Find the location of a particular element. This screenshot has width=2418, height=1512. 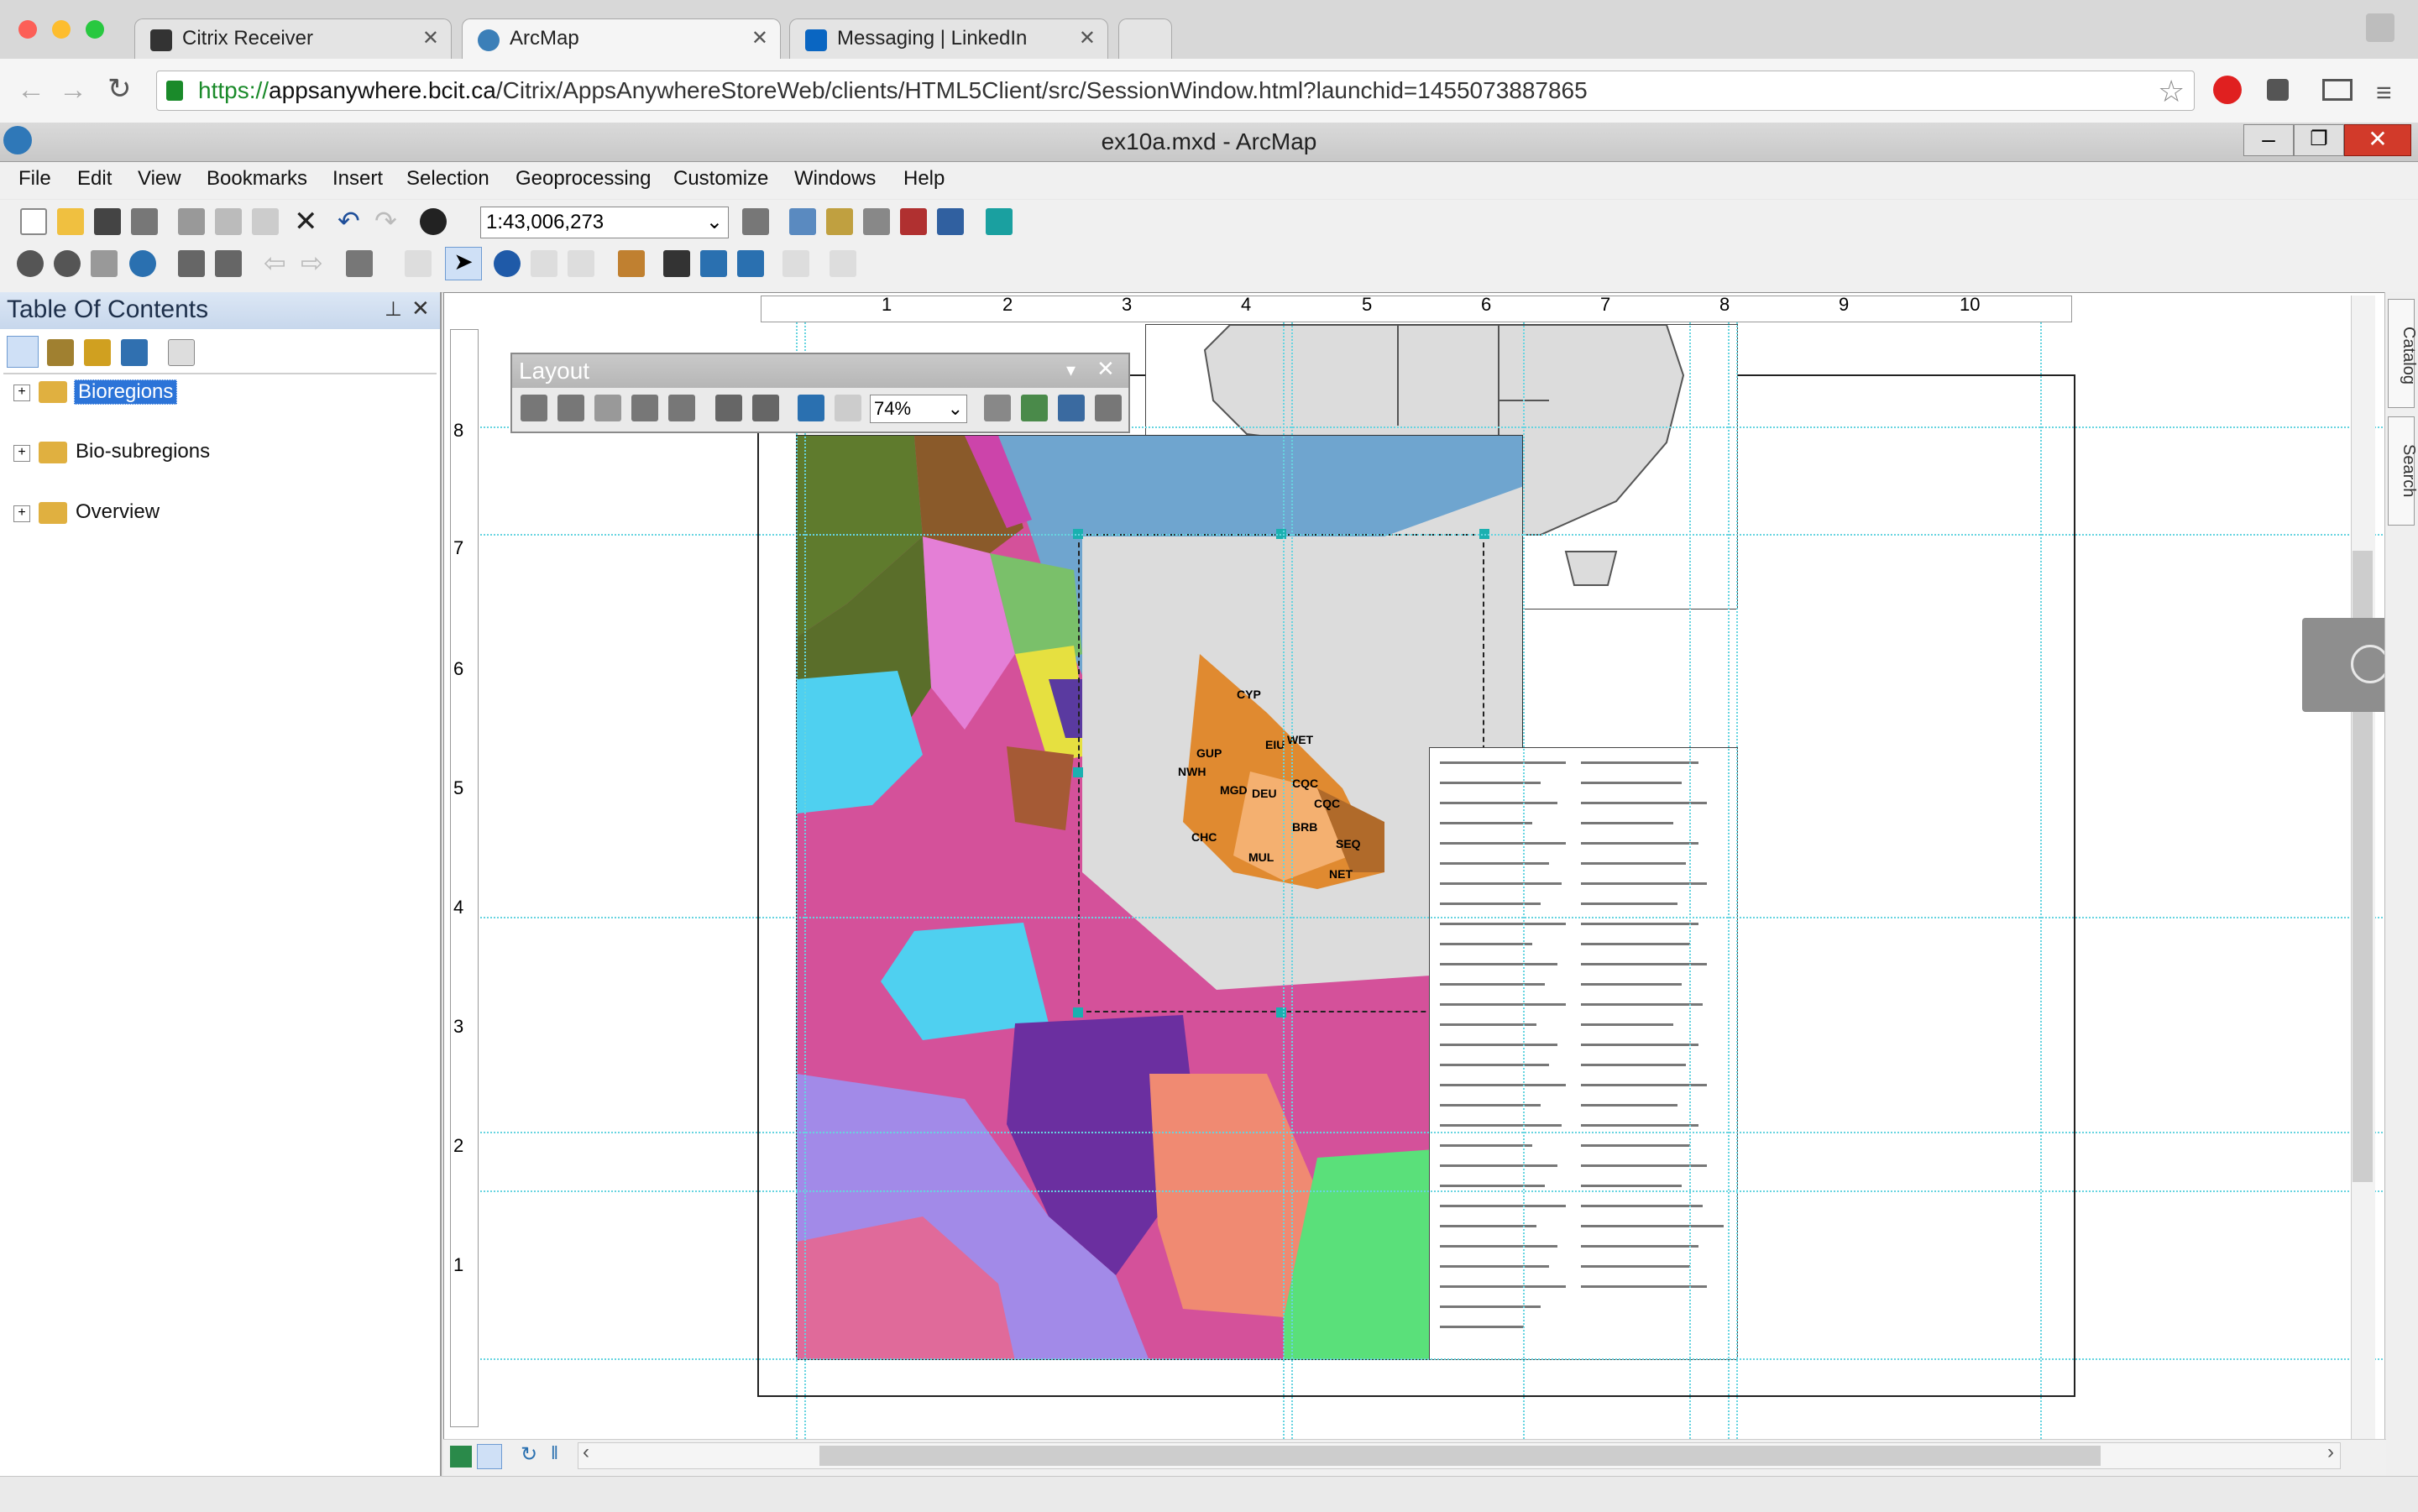

pin-icon: ⊥ is located at coordinates (393, 309).